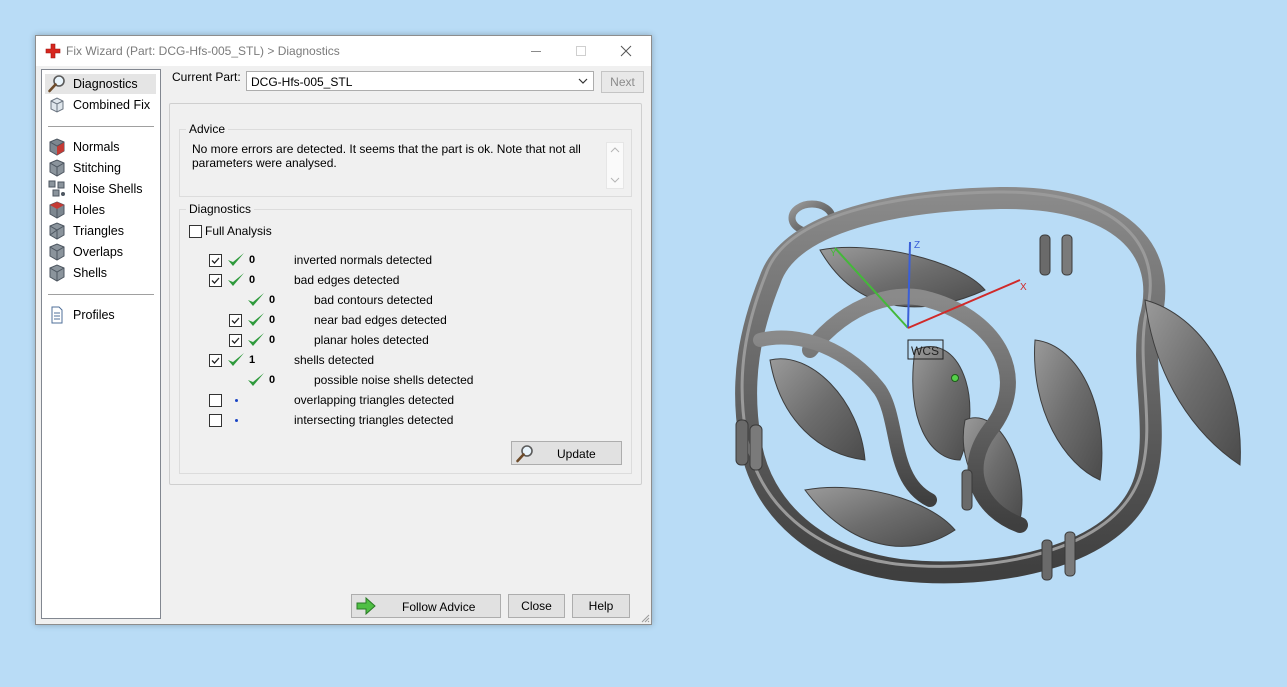 This screenshot has width=1287, height=687. Describe the element at coordinates (334, 360) in the screenshot. I see `row-label: shells detected` at that location.